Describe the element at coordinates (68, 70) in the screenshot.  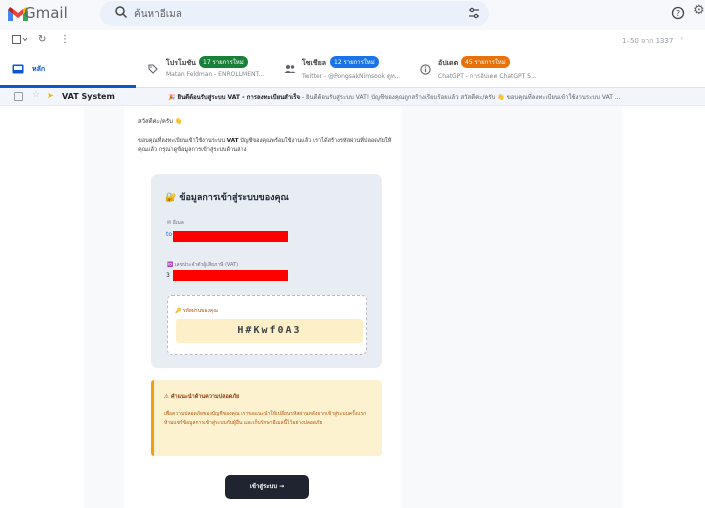
I see `tab-primary: หลัก` at that location.